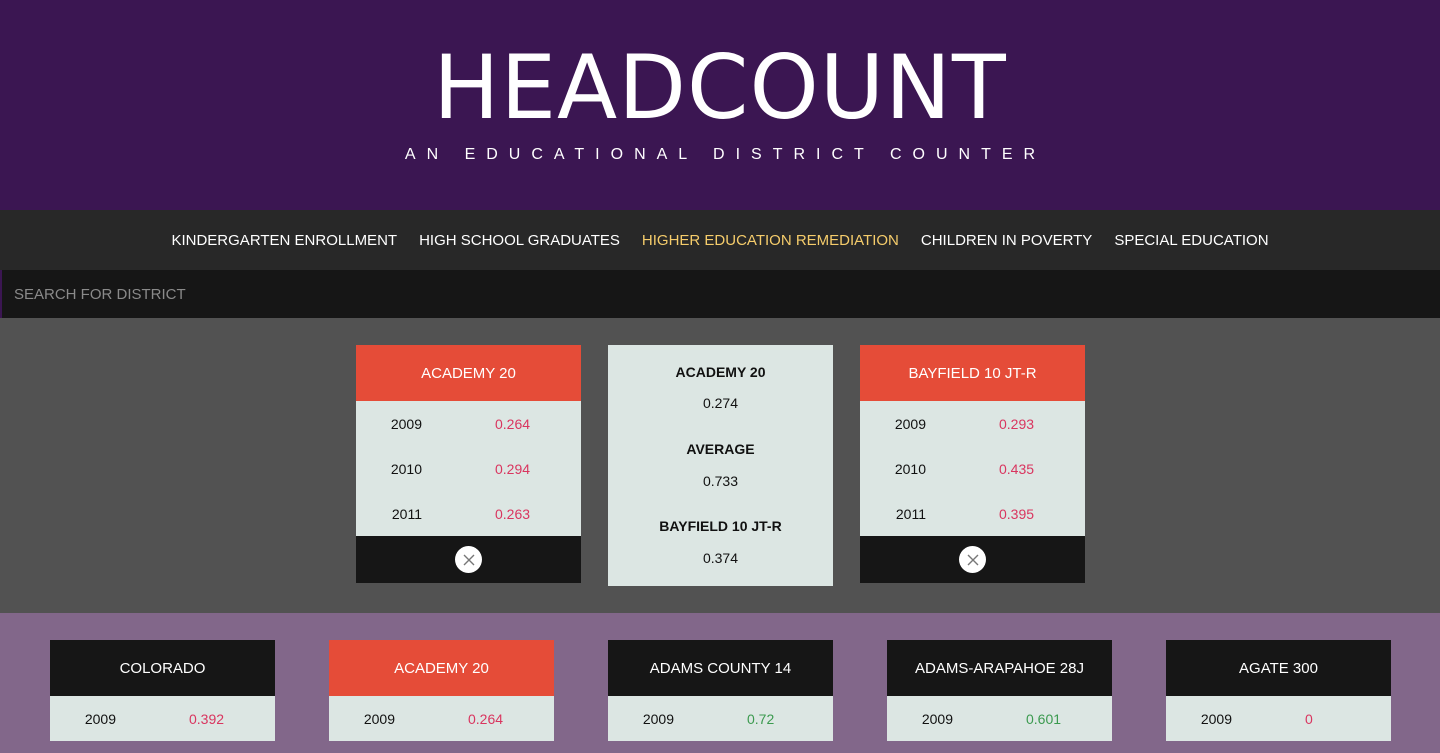 The width and height of the screenshot is (1440, 753). Describe the element at coordinates (720, 403) in the screenshot. I see `summary-first-value: 0.274` at that location.